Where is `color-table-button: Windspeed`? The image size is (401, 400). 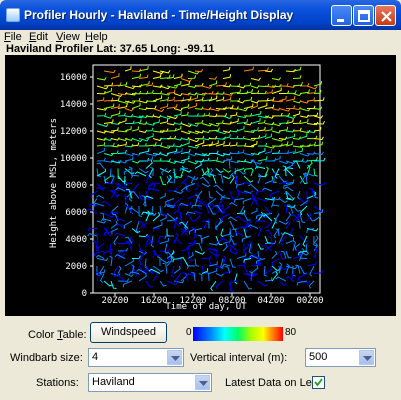
color-table-button: Windspeed is located at coordinates (128, 332).